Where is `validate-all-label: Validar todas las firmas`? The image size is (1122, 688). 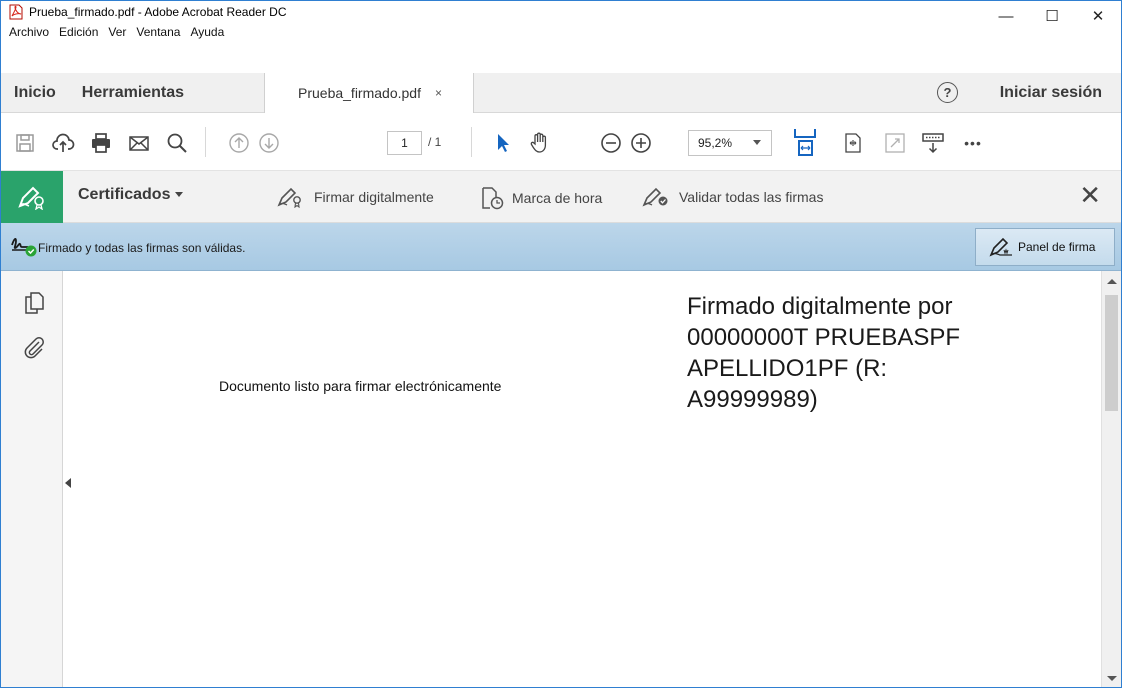 validate-all-label: Validar todas las firmas is located at coordinates (751, 197).